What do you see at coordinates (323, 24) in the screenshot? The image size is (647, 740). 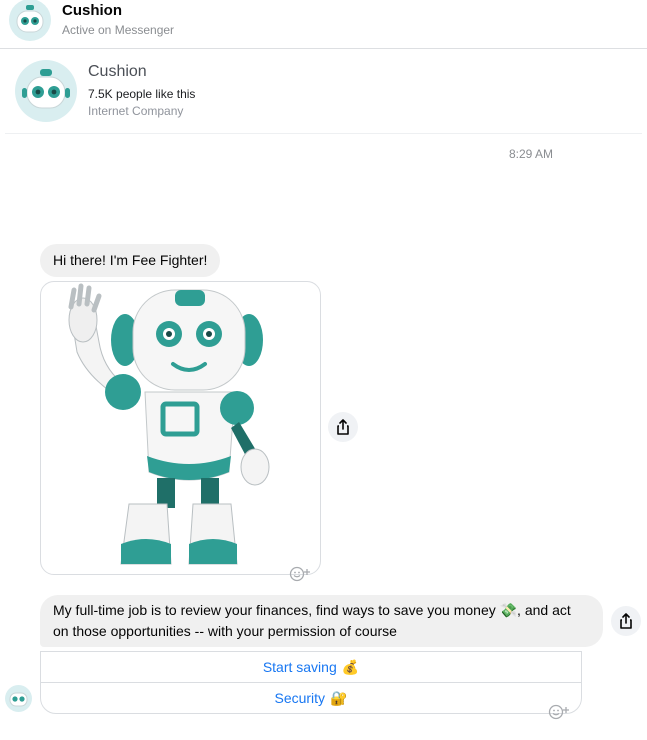 I see `chat-header: Cushion Active on Messenger` at bounding box center [323, 24].